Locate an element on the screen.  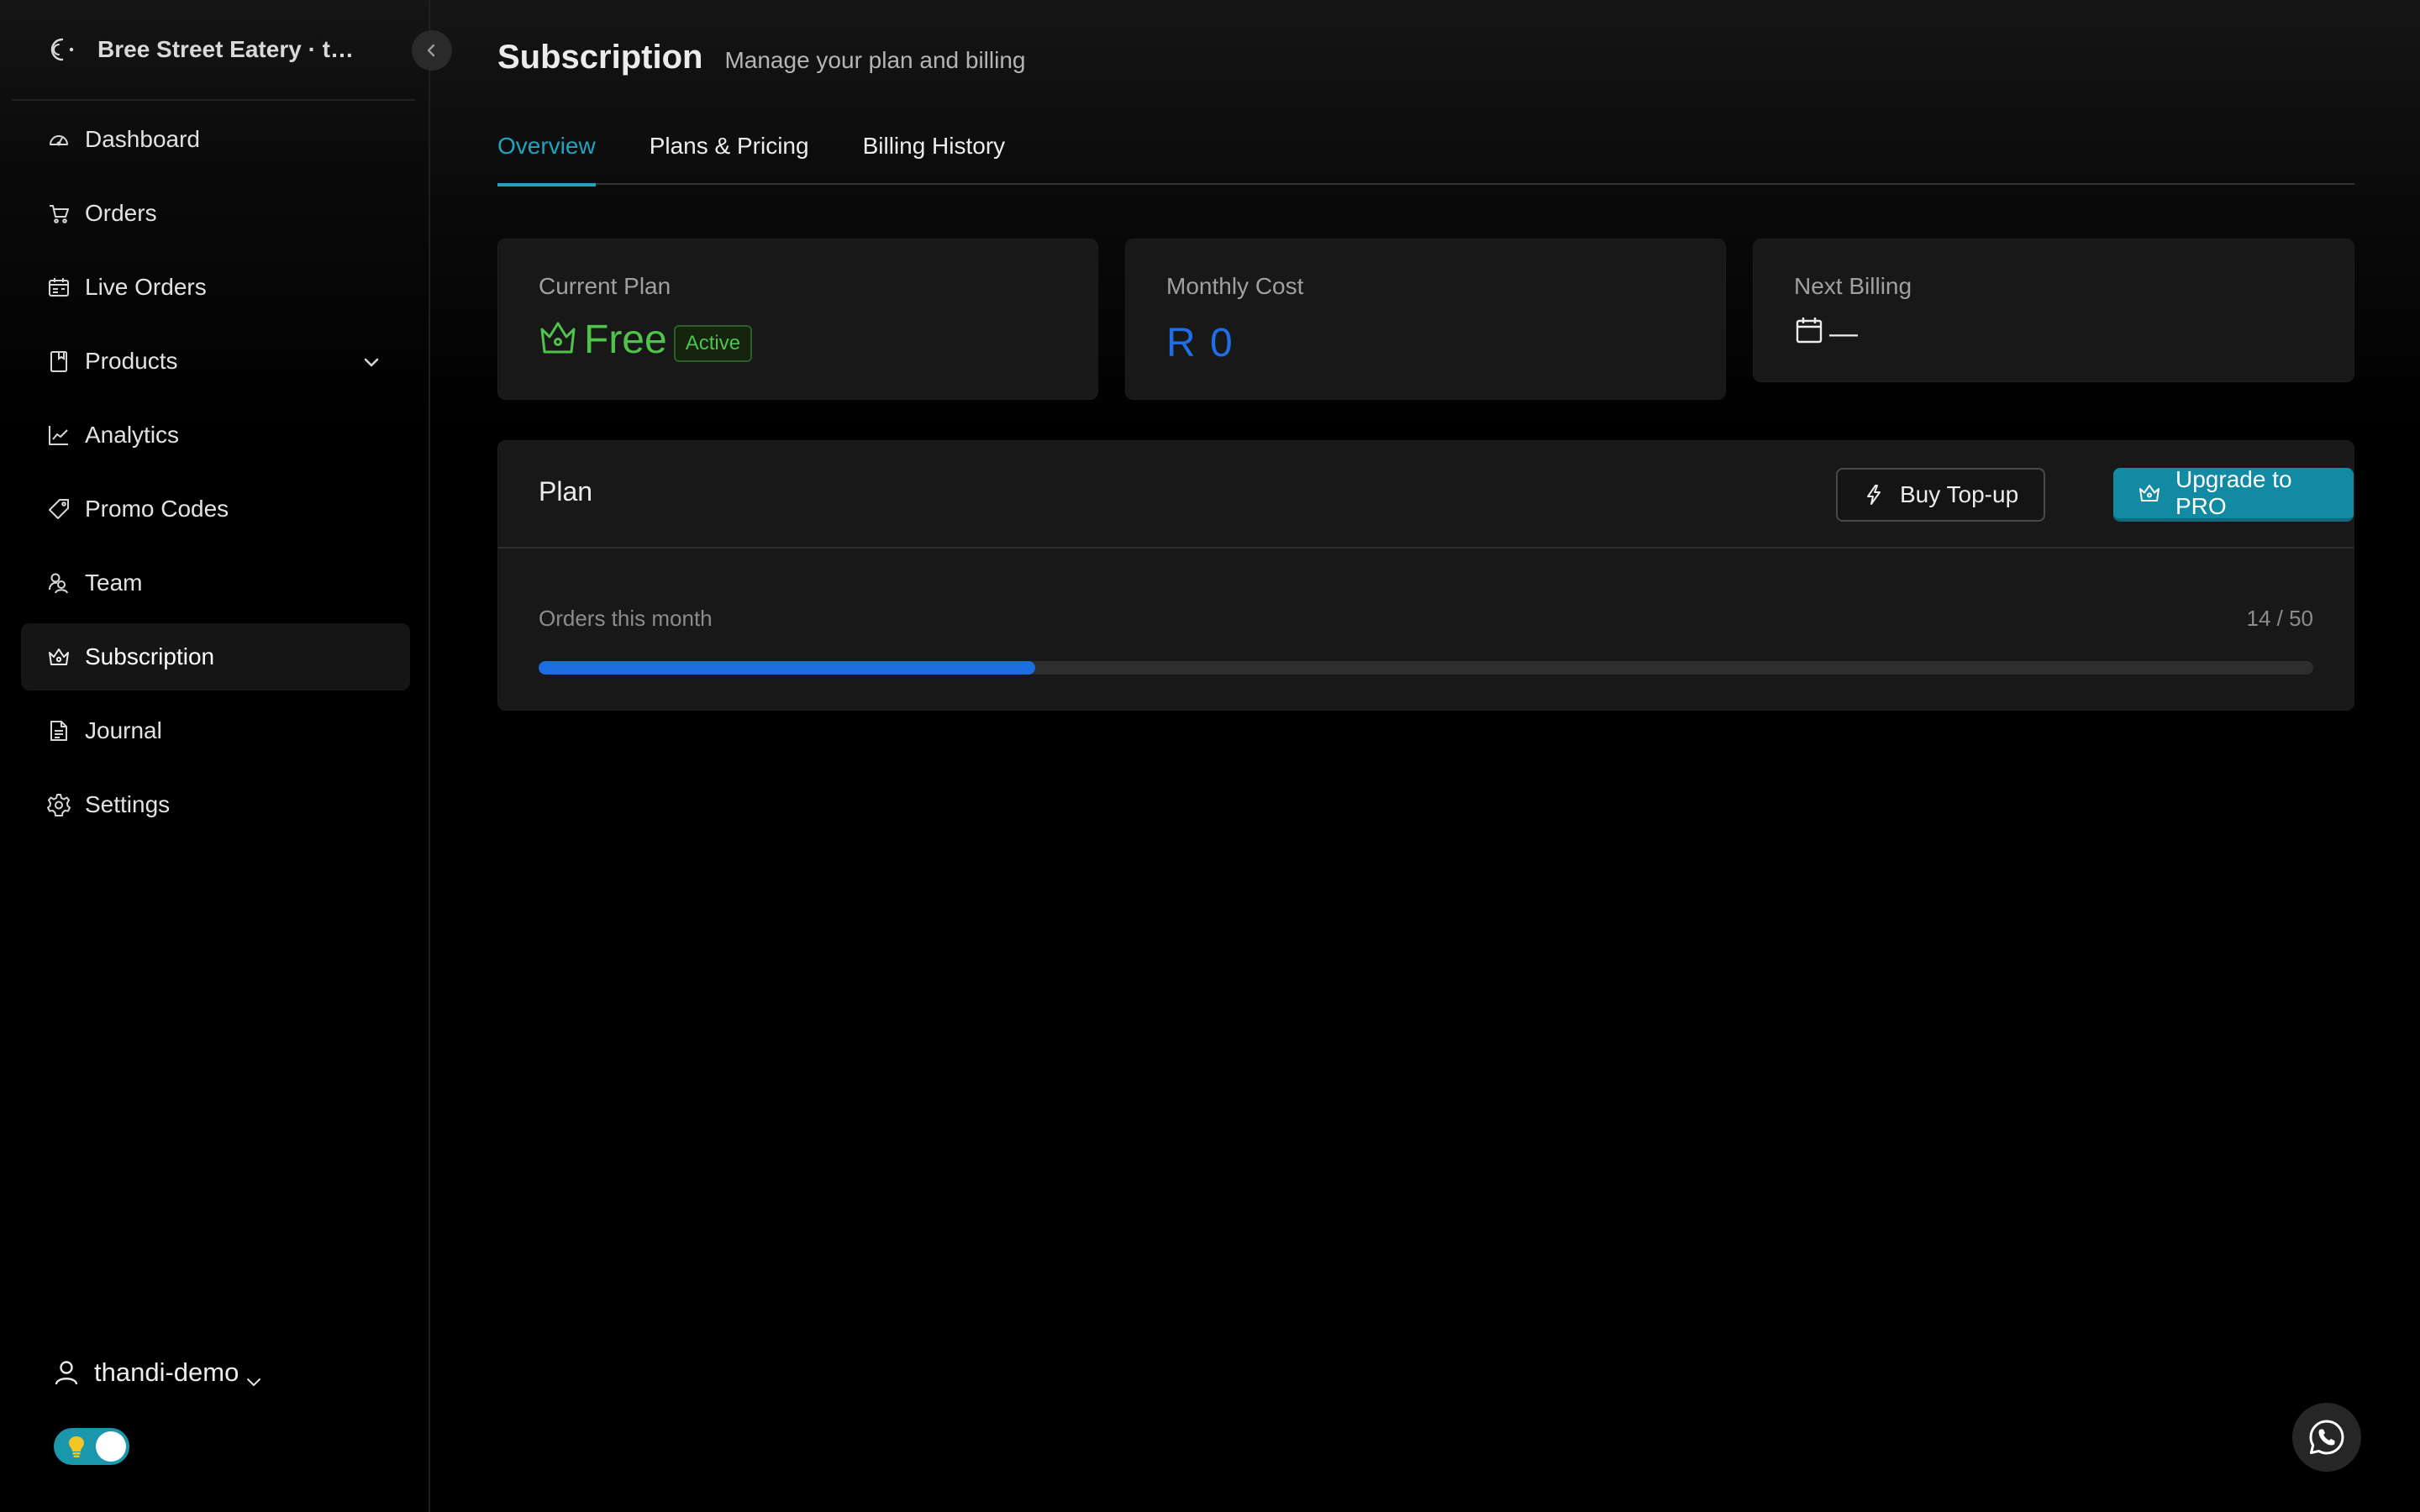
plan-name: Free is located at coordinates (626, 340).